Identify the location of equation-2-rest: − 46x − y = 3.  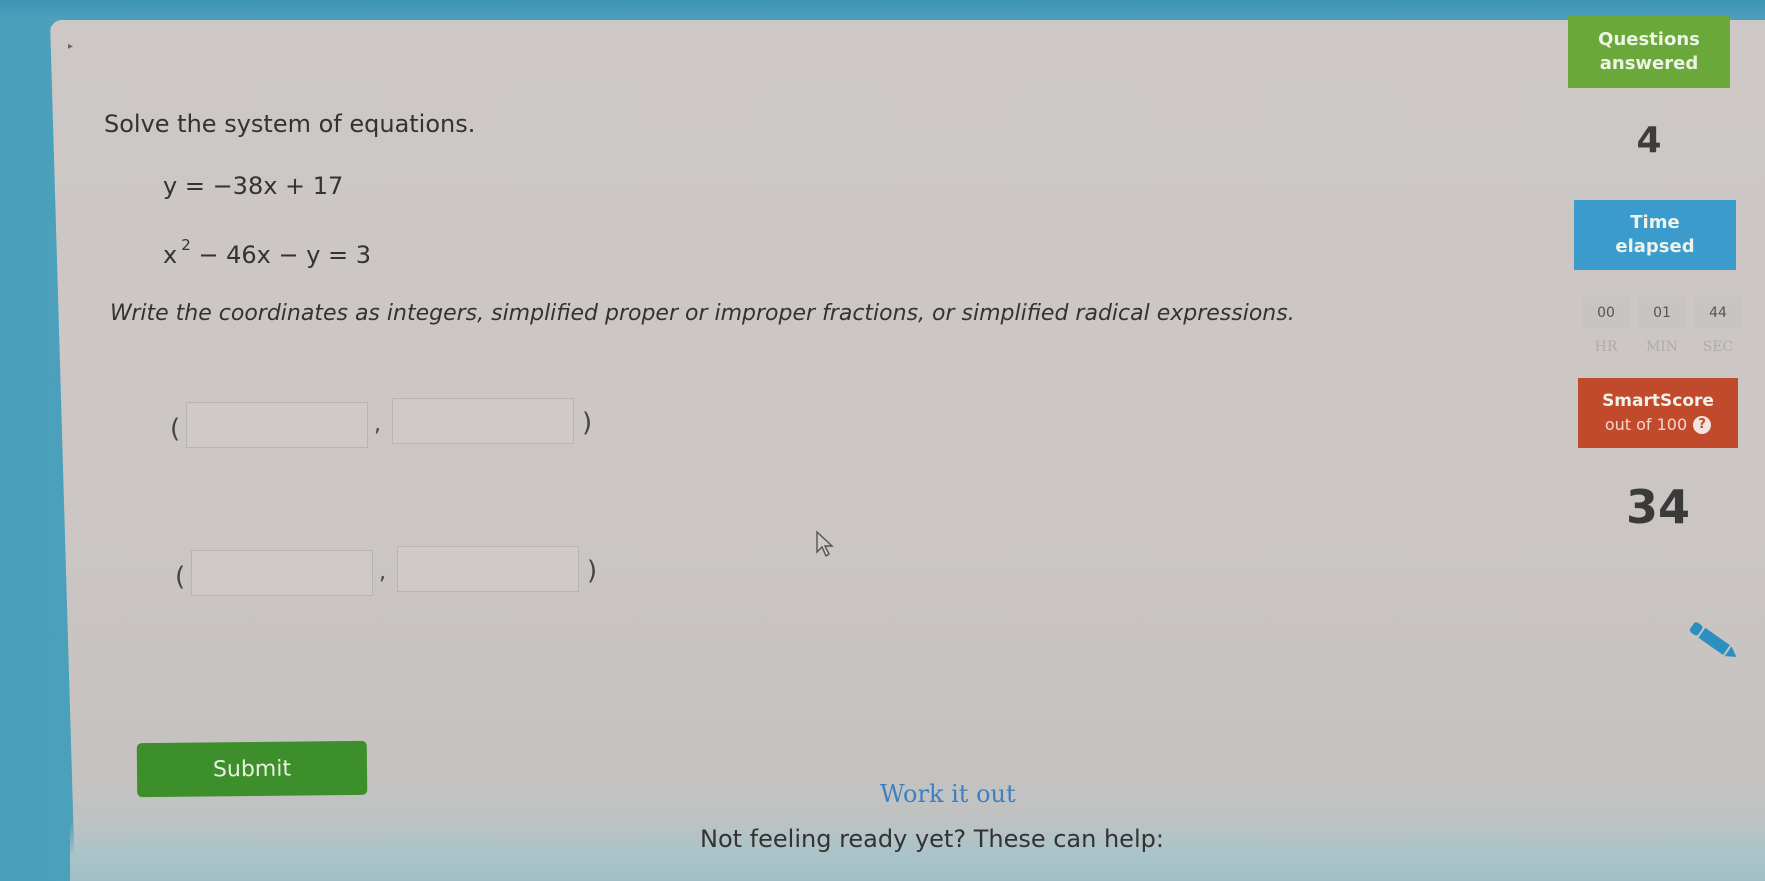
(281, 255).